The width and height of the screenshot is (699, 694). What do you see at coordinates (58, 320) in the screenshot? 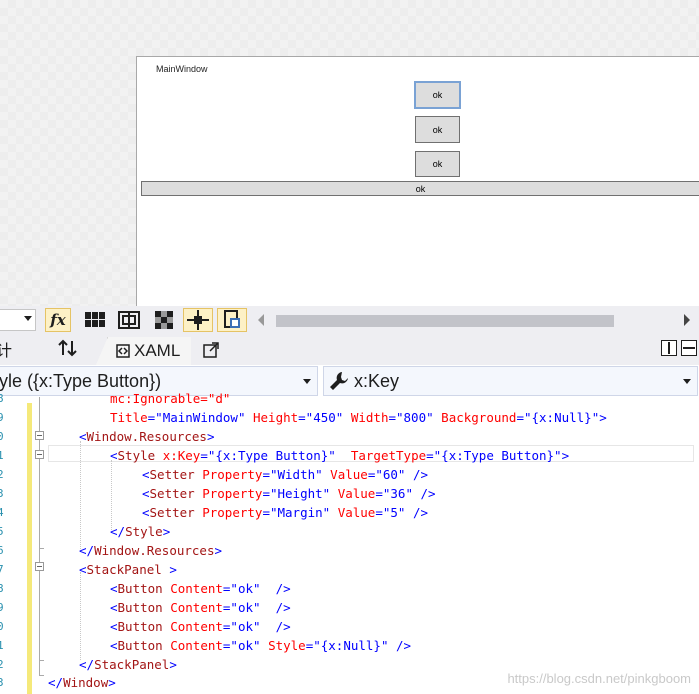
I see `fx-button: fx` at bounding box center [58, 320].